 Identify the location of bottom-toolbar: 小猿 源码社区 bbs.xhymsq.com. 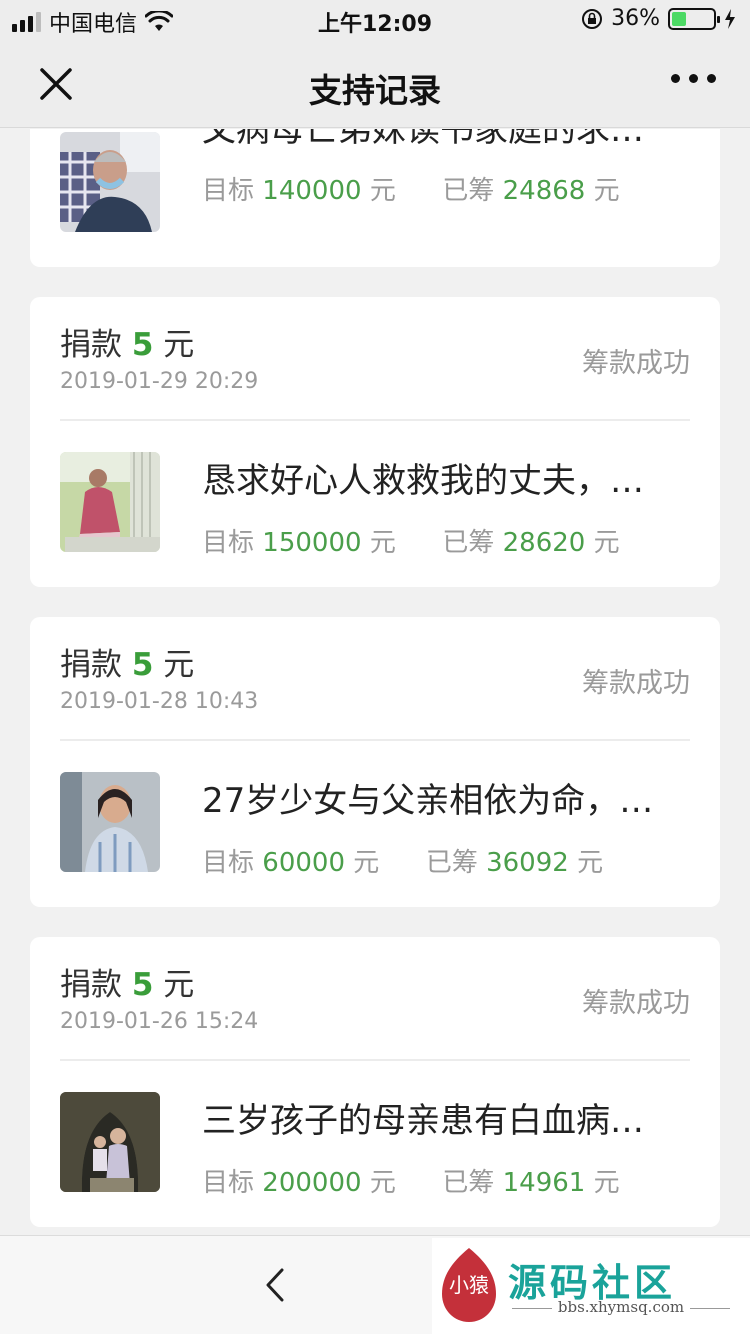
(375, 1284).